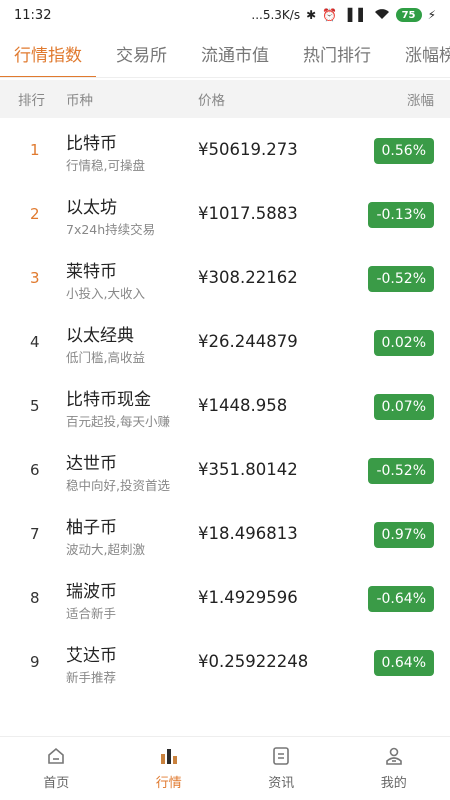  What do you see at coordinates (48, 53) in the screenshot?
I see `tab-market-index: 行情指数` at bounding box center [48, 53].